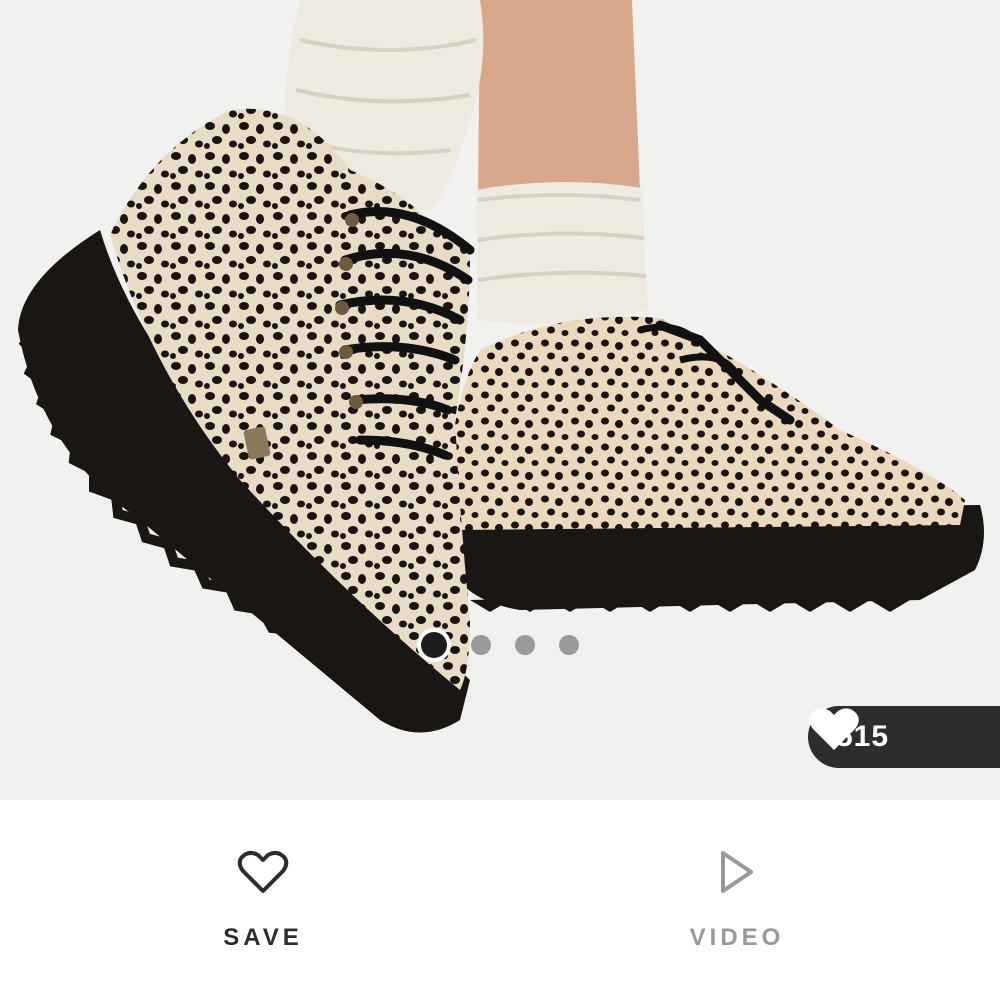 The height and width of the screenshot is (1000, 1000). Describe the element at coordinates (904, 737) in the screenshot. I see `likes-badge: 515` at that location.